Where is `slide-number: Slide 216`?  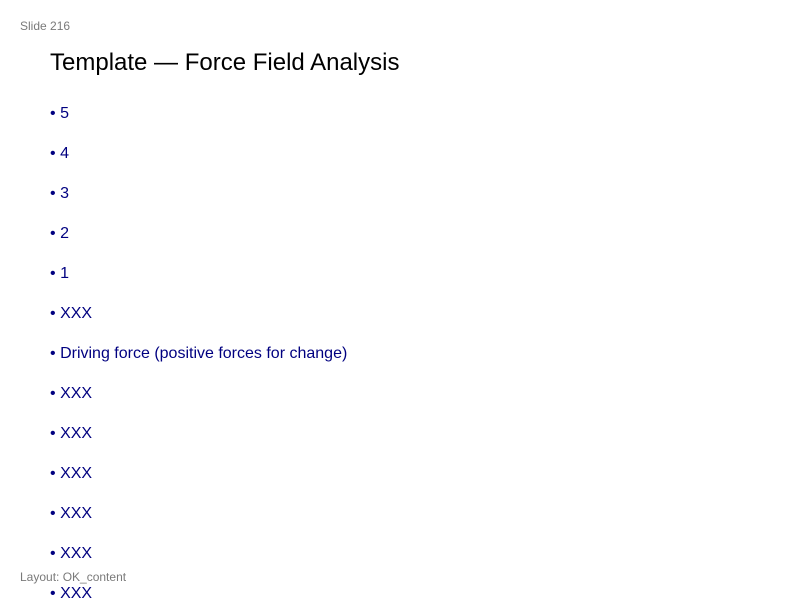
slide-number: Slide 216 is located at coordinates (45, 26).